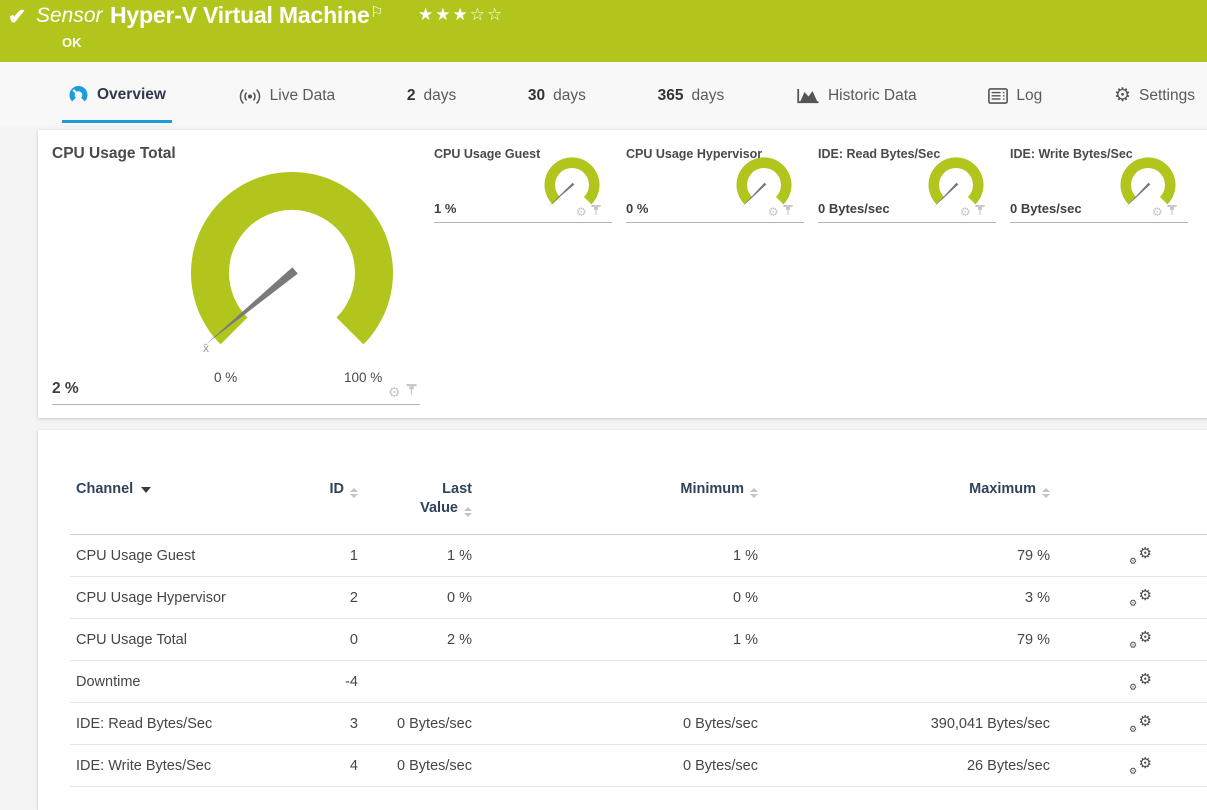 This screenshot has height=810, width=1207. Describe the element at coordinates (78, 94) in the screenshot. I see `gauge-icon` at that location.